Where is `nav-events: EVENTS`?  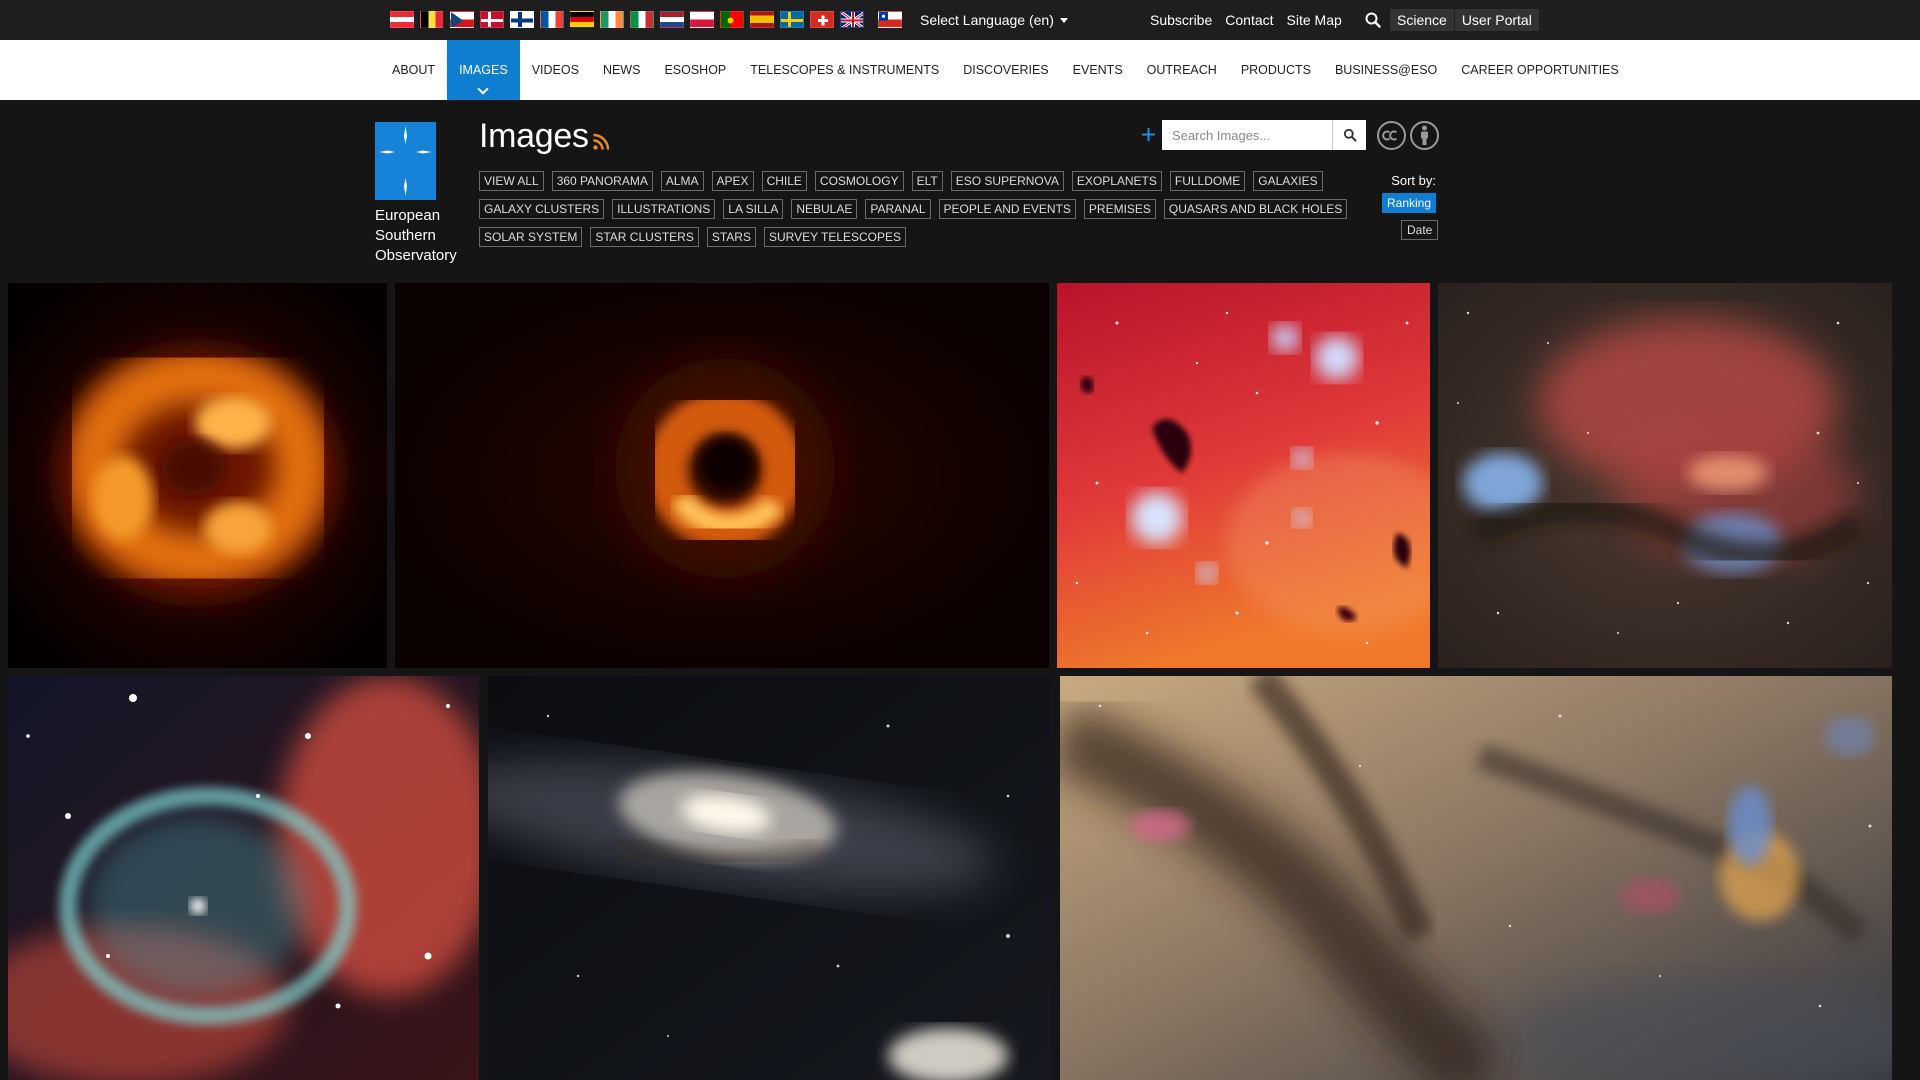
nav-events: EVENTS is located at coordinates (1098, 70).